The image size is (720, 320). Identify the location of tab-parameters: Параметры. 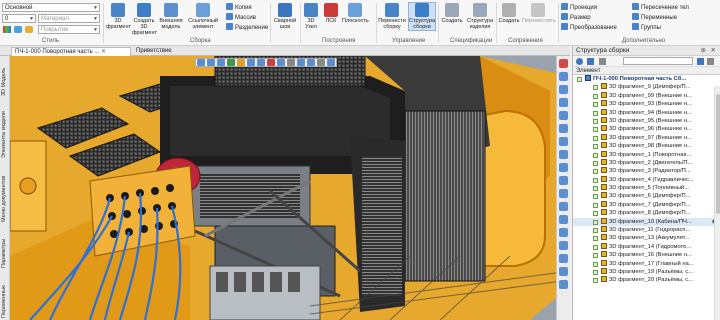
(5, 248).